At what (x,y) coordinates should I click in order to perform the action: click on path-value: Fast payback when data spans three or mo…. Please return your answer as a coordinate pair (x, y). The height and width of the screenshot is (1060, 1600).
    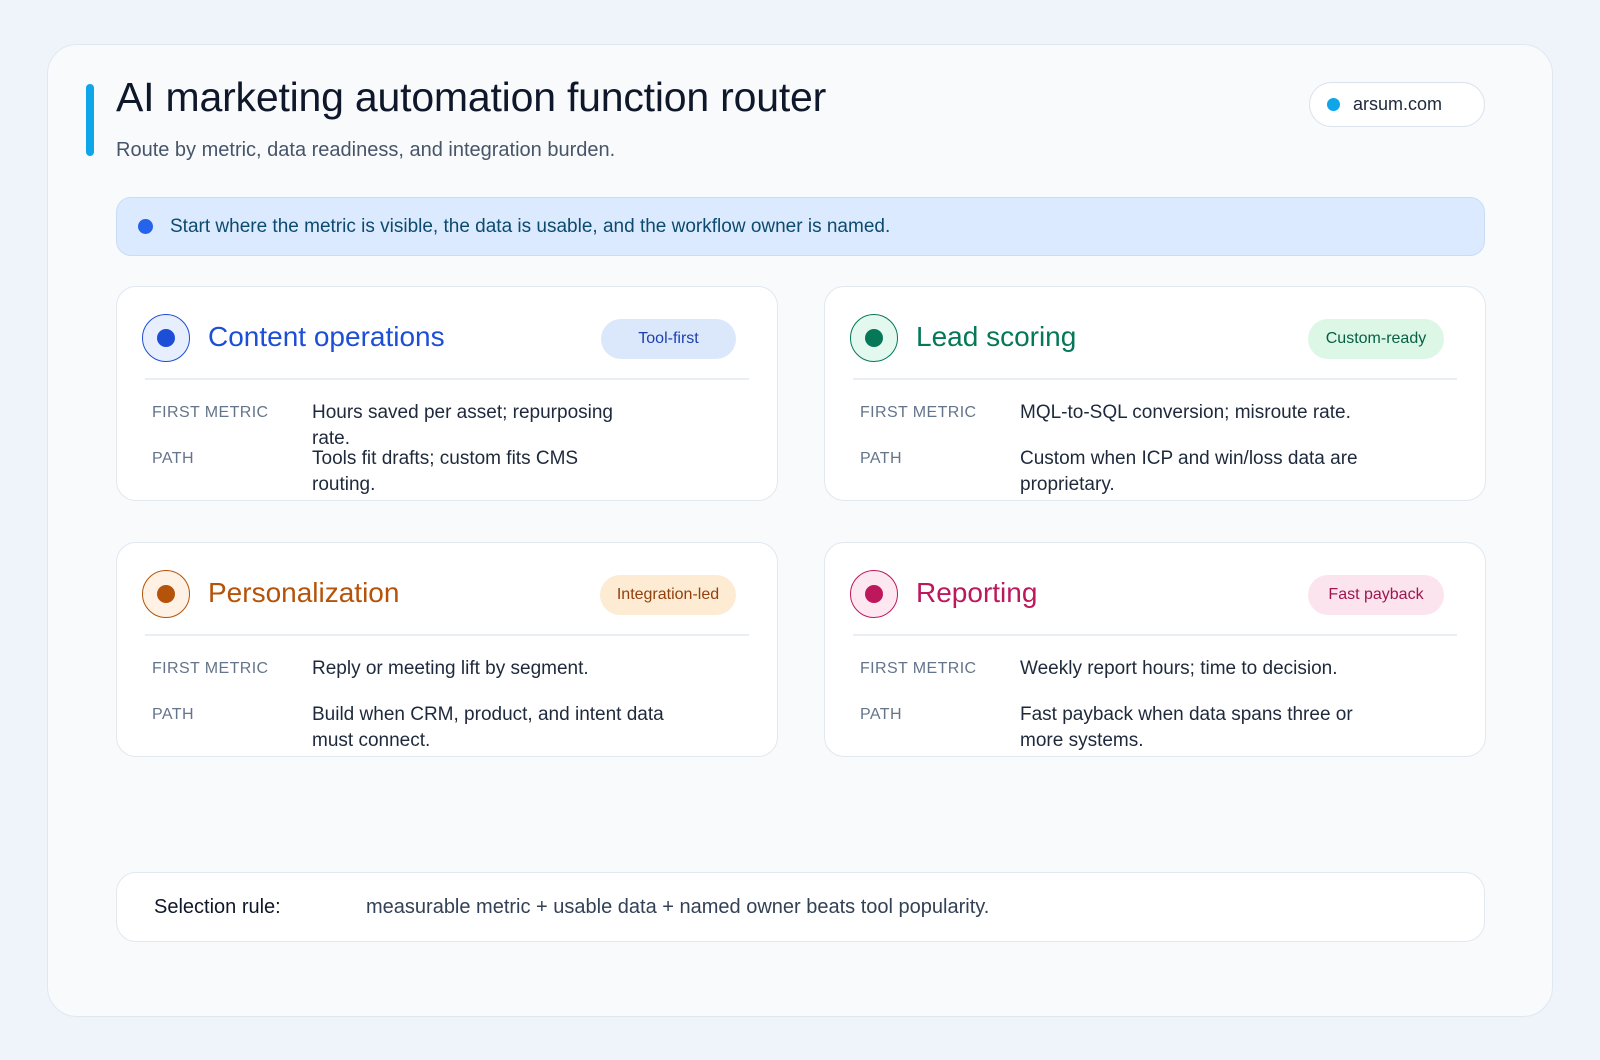
    Looking at the image, I should click on (1186, 727).